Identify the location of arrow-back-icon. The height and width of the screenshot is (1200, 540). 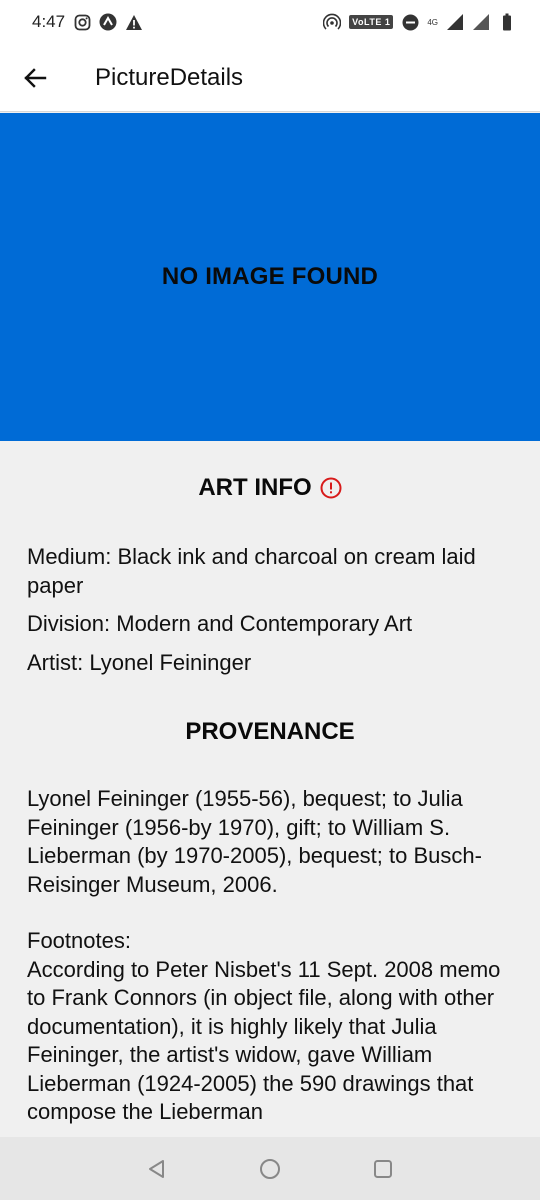
(35, 77).